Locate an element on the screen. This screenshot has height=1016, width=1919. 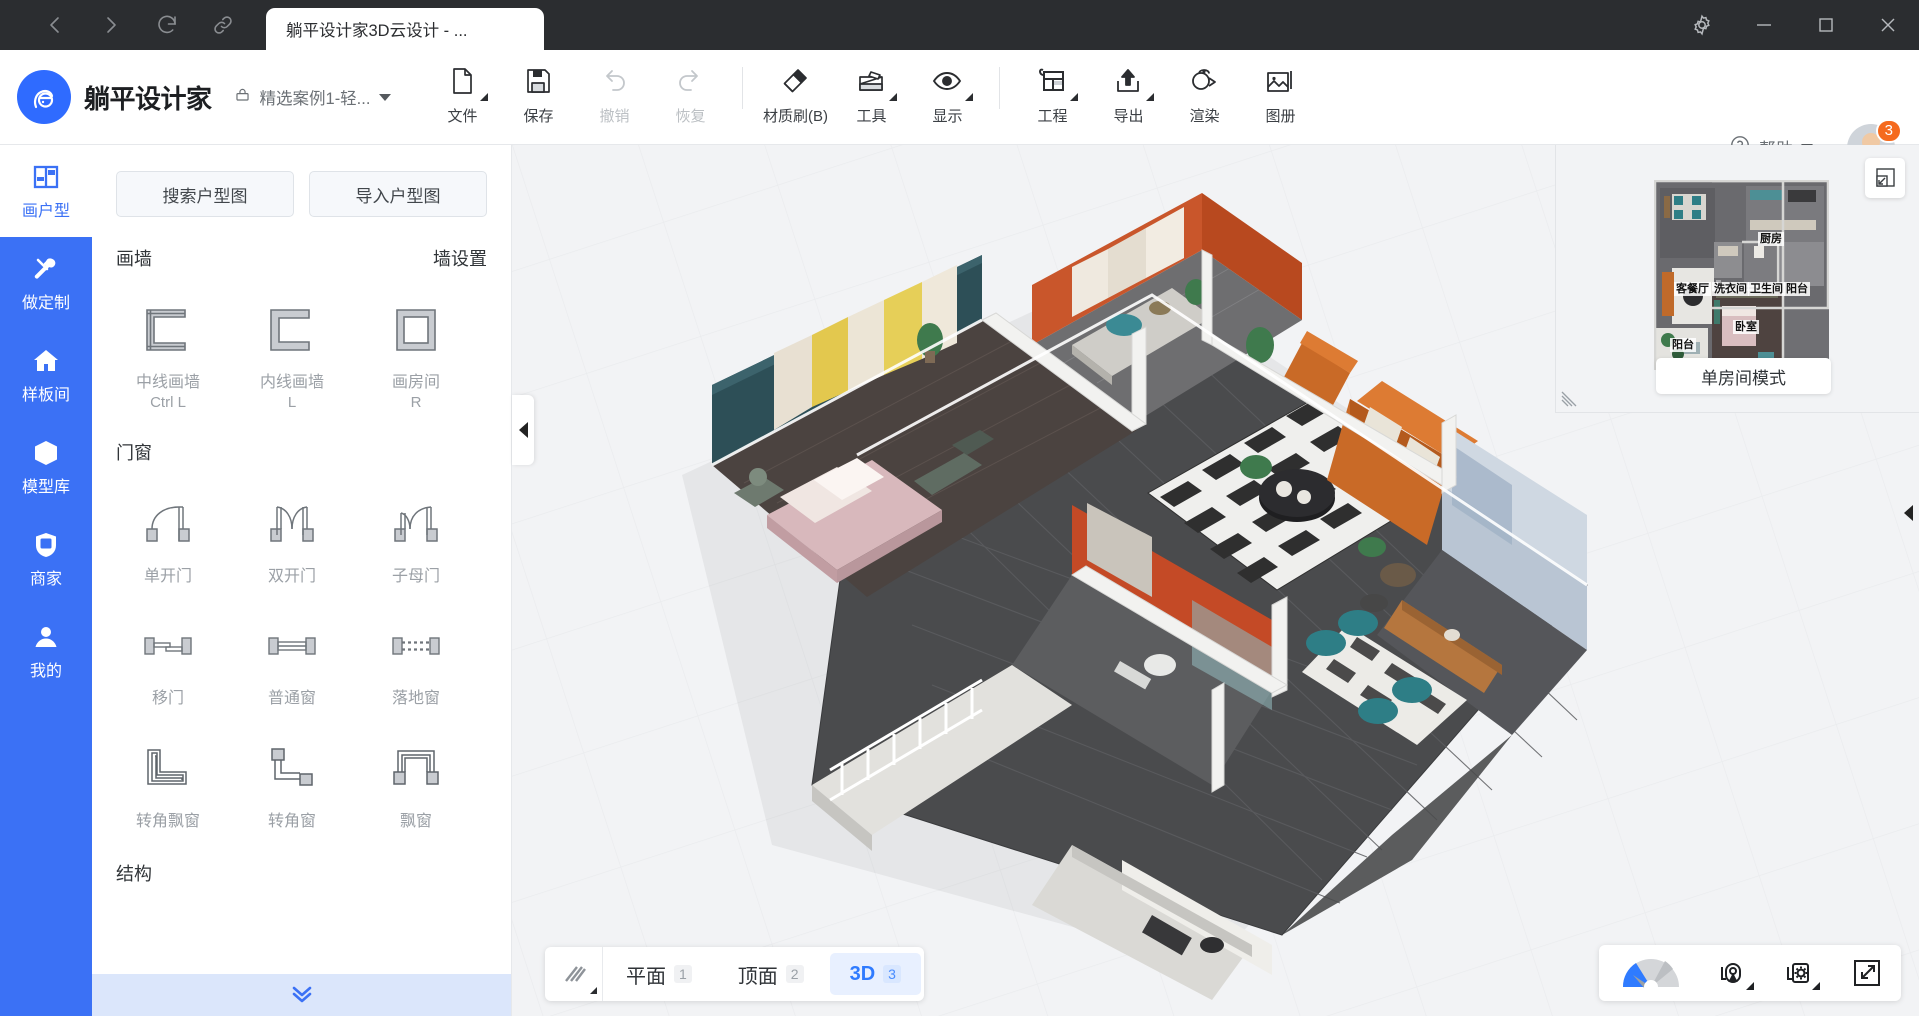
link-icon is located at coordinates (223, 25).